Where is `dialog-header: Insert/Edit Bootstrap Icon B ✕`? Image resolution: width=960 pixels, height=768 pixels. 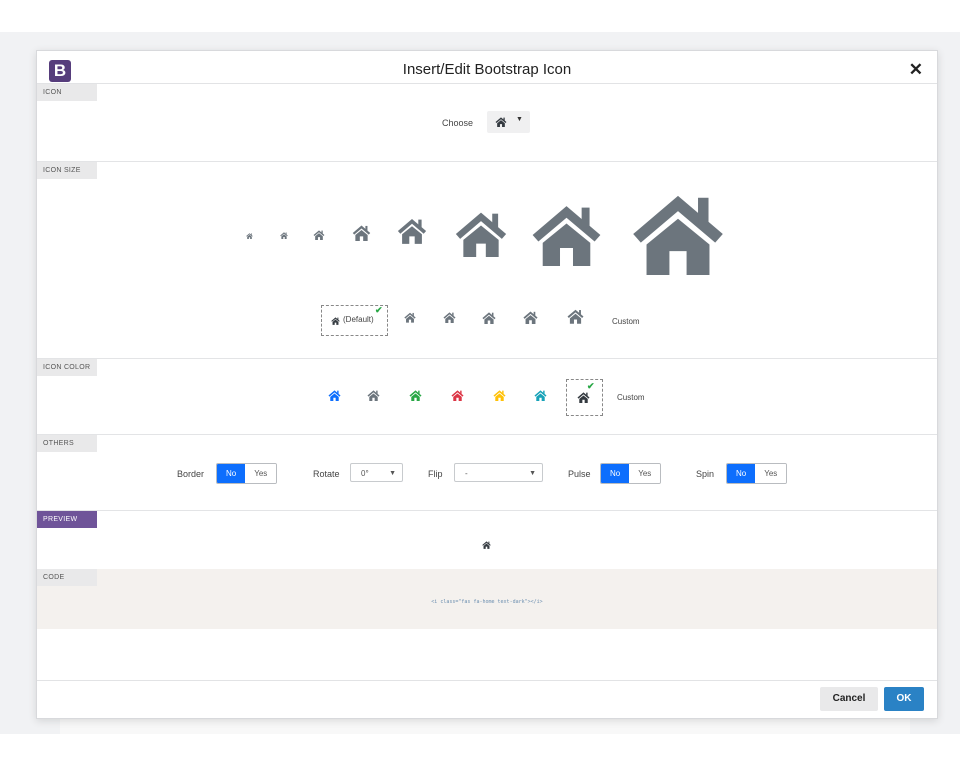
dialog-header: Insert/Edit Bootstrap Icon B ✕ is located at coordinates (487, 67).